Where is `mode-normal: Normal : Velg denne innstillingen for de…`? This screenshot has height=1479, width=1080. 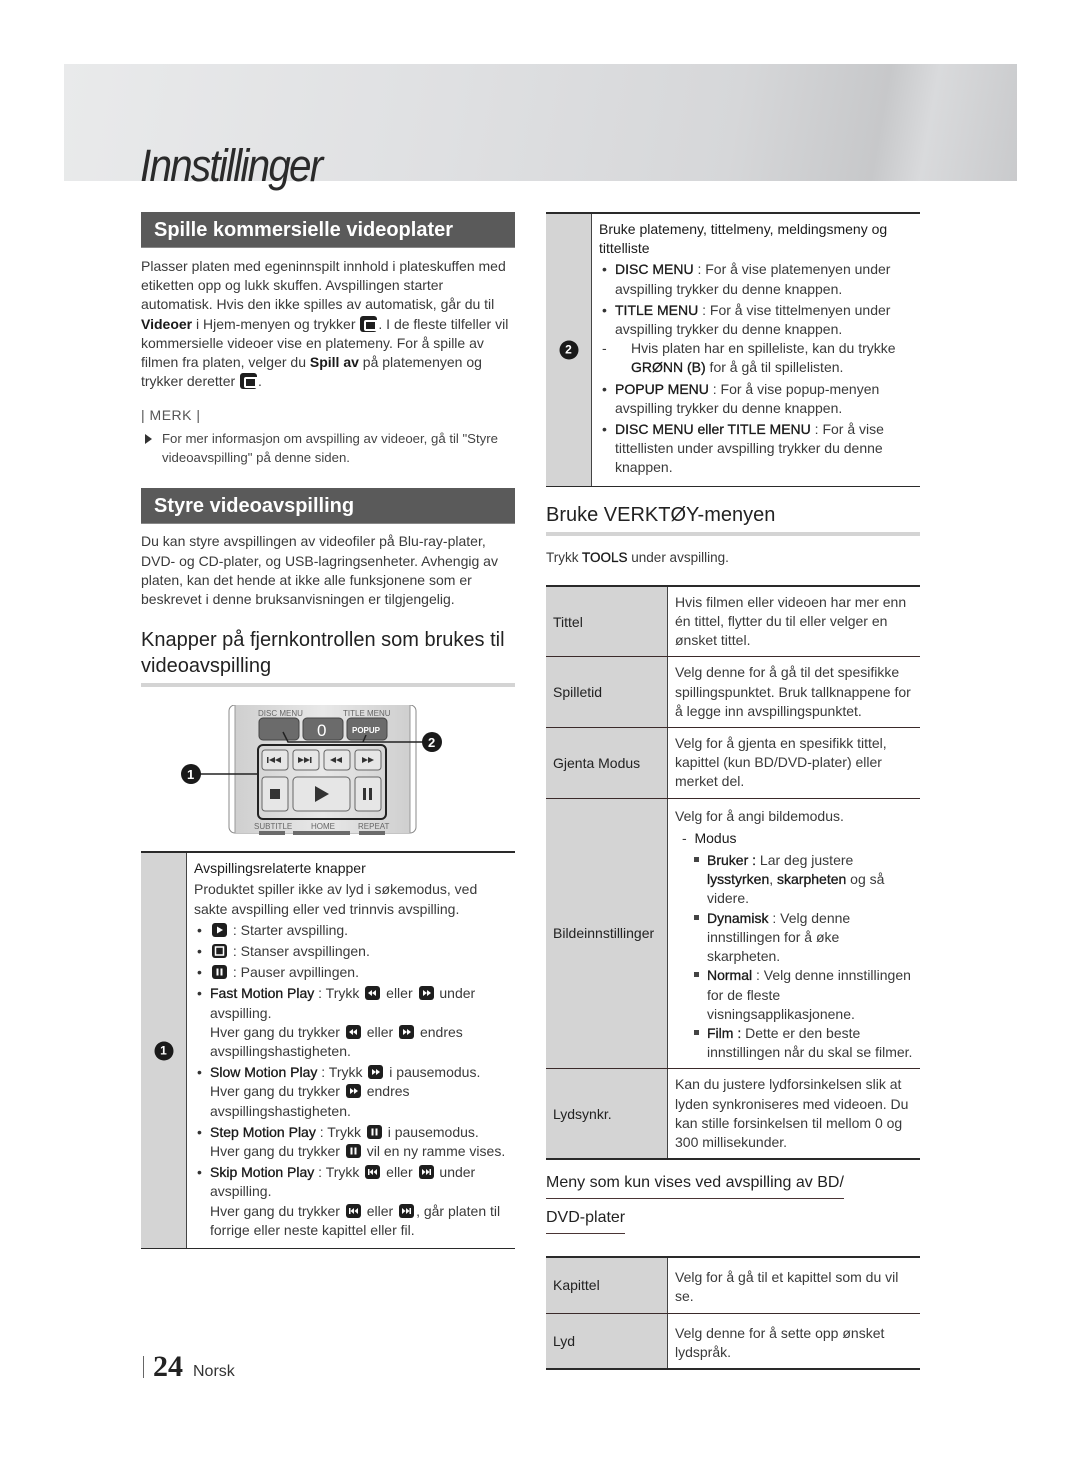
mode-normal: Normal : Velg denne innstillingen for de… is located at coordinates (803, 995).